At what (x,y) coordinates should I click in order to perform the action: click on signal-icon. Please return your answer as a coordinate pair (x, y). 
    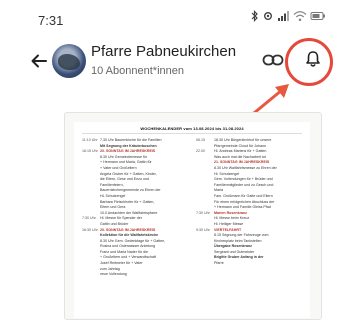
    Looking at the image, I should click on (283, 16).